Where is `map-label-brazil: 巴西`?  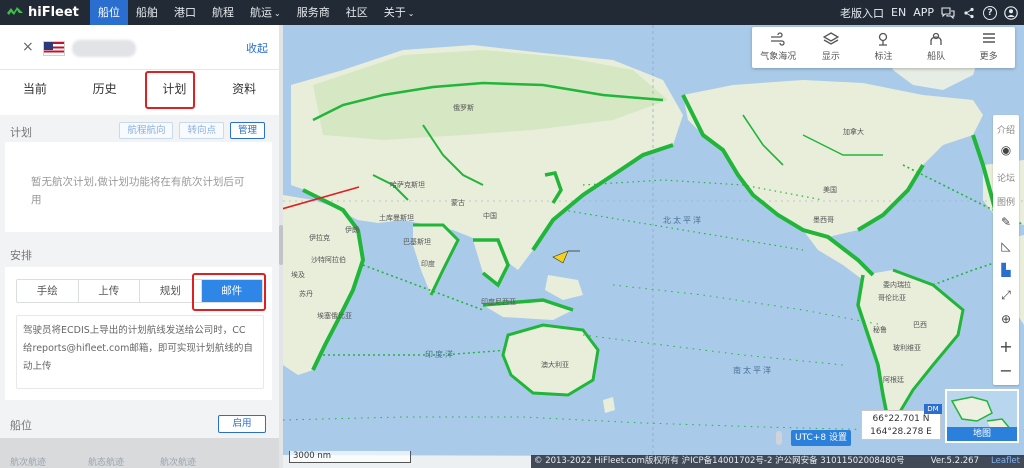
map-label-brazil: 巴西 is located at coordinates (920, 325).